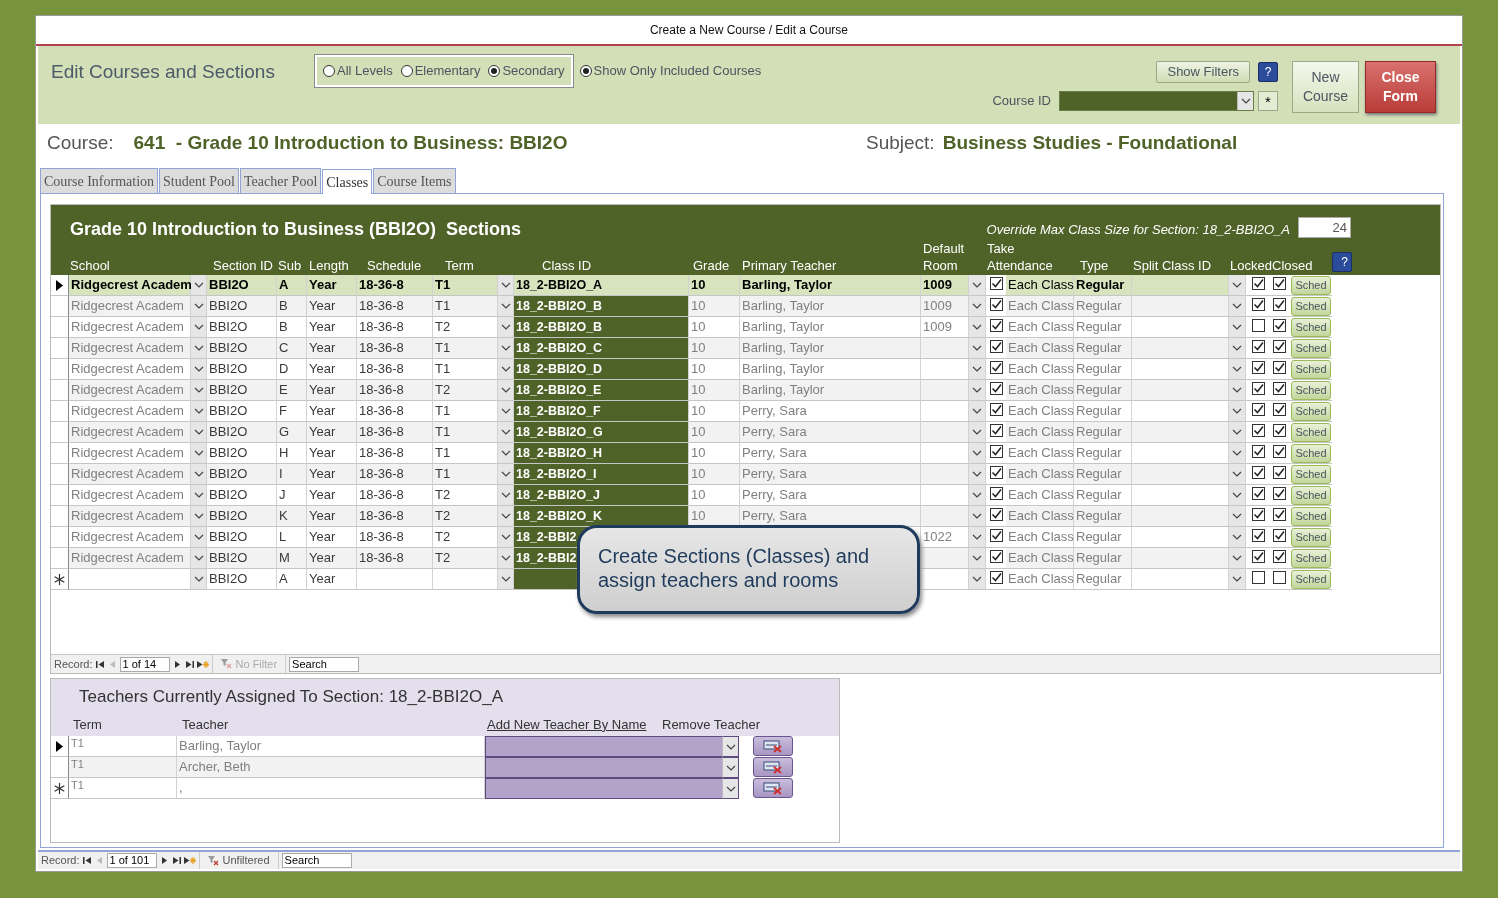  Describe the element at coordinates (670, 71) in the screenshot. I see `radio-button: Show Only Included Courses` at that location.